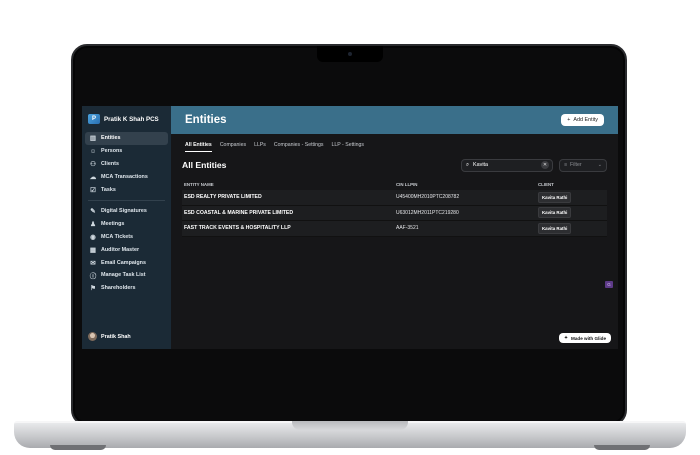 The image size is (700, 455). I want to click on sidebar-item-manage-task-list: ⓘ Manage Task List, so click(126, 275).